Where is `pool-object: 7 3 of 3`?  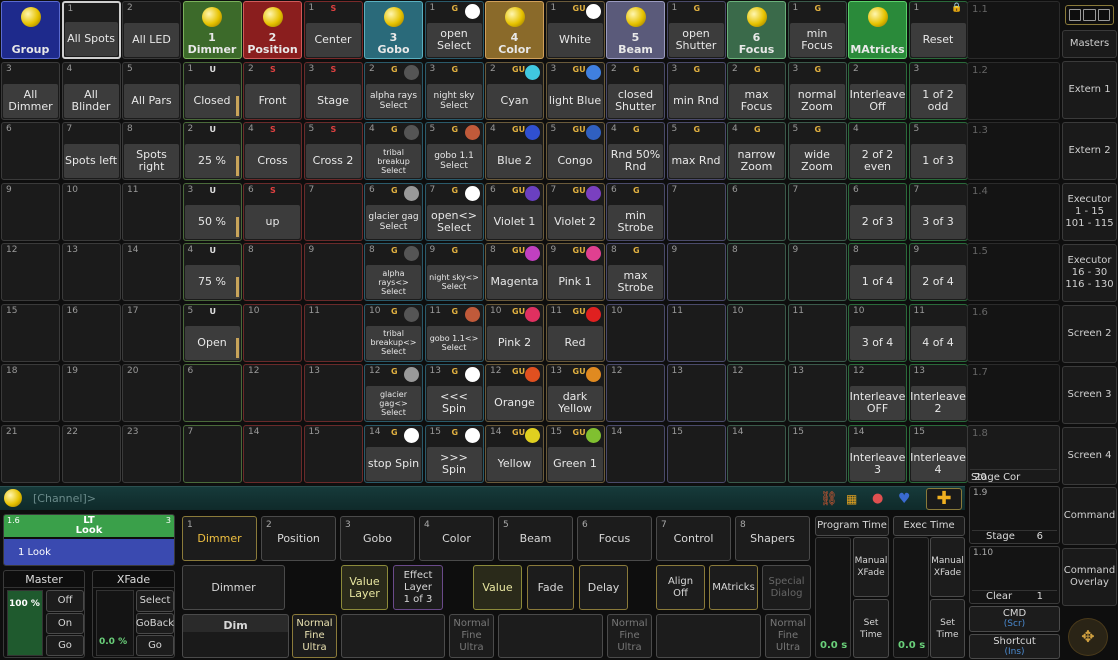
pool-object: 7 3 of 3 is located at coordinates (938, 211).